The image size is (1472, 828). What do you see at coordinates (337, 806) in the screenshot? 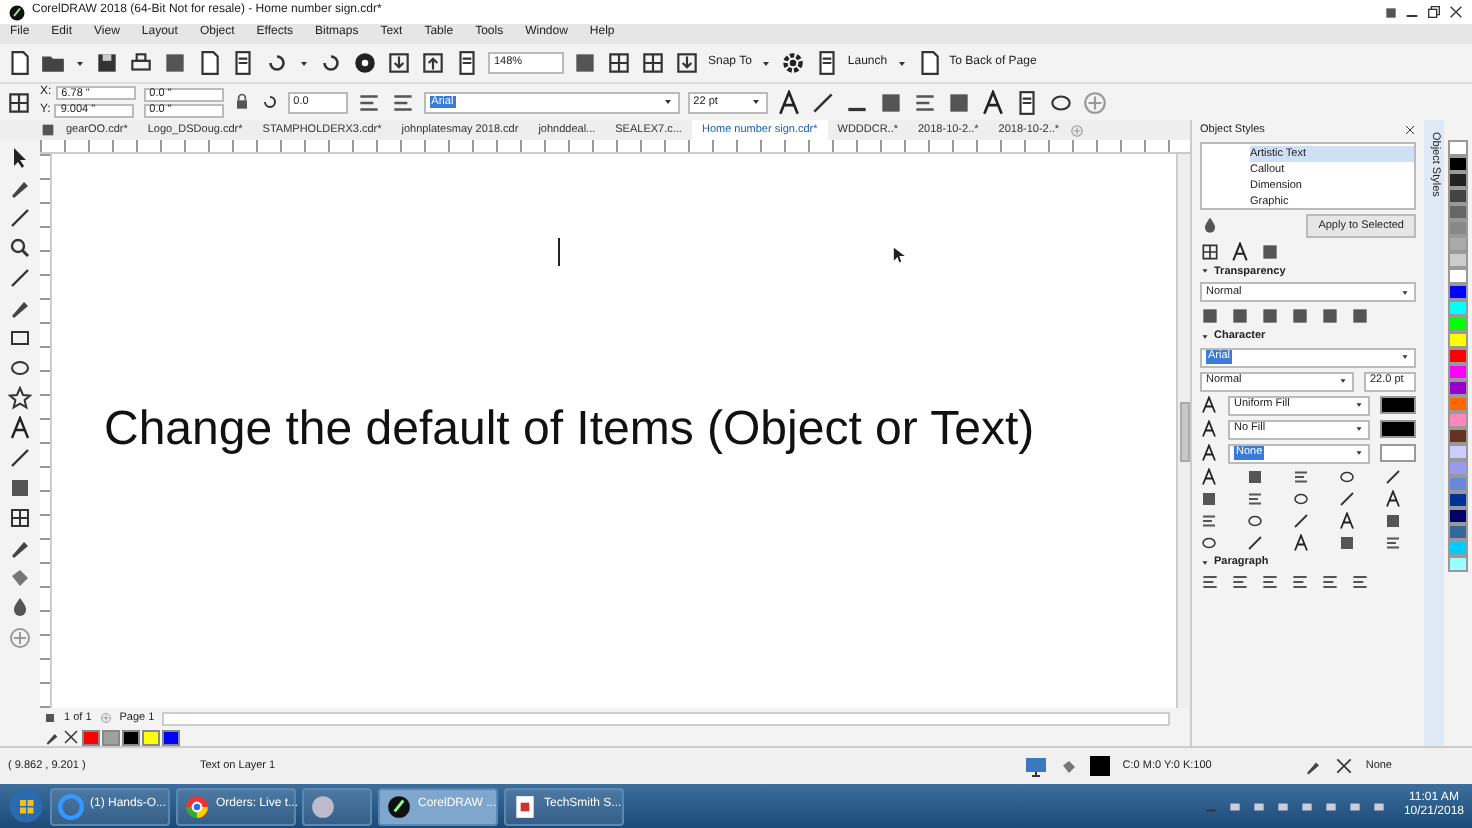
I see `taskbar-button` at bounding box center [337, 806].